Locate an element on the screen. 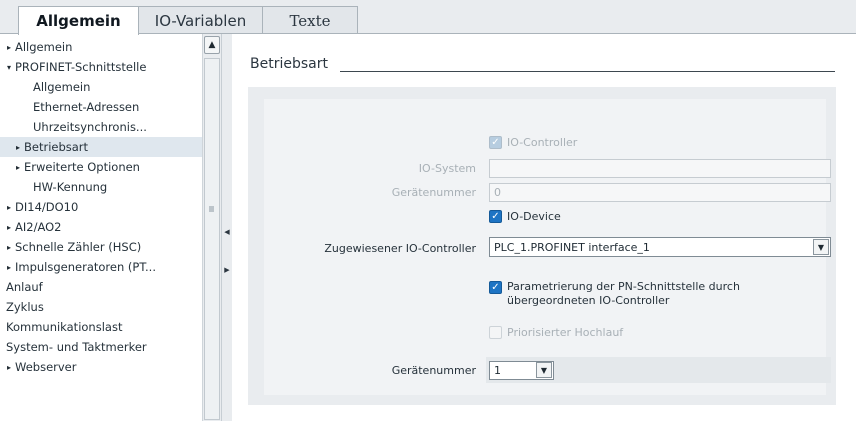  nav-item-label: Anlauf is located at coordinates (24, 287).